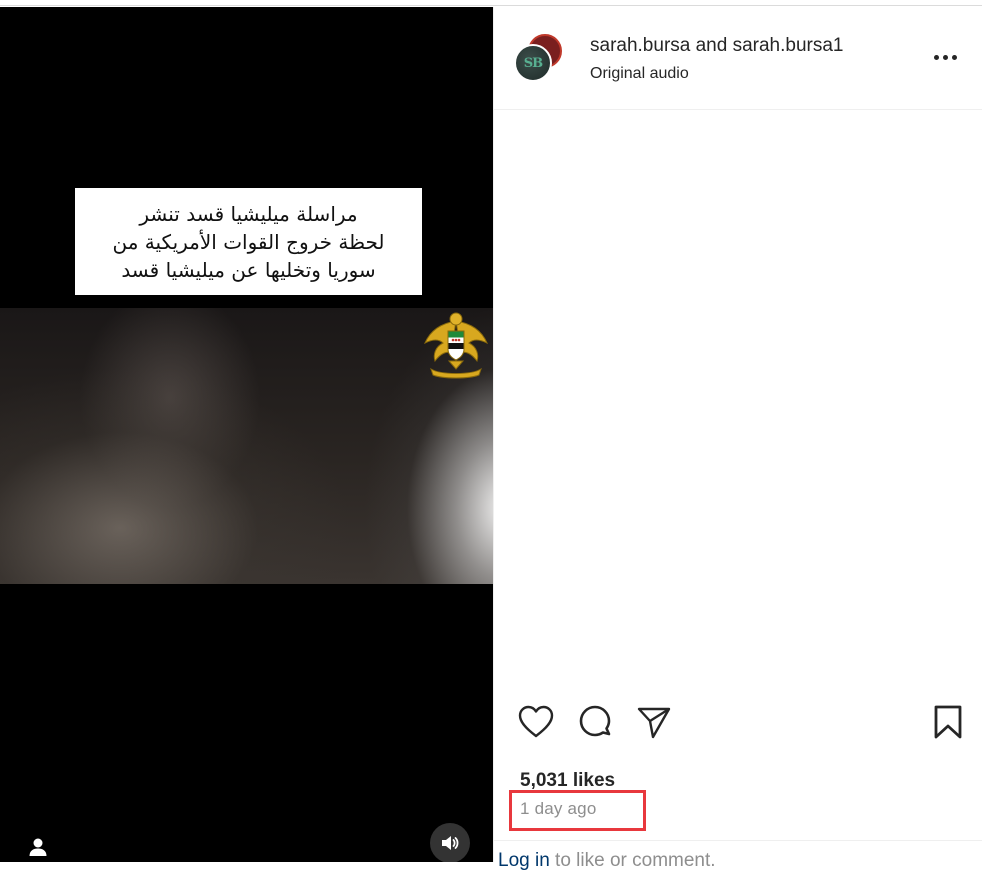 Image resolution: width=982 pixels, height=872 pixels. Describe the element at coordinates (248, 213) in the screenshot. I see `caption-line-1: مراسلة ميليشيا قسد تنشر` at that location.